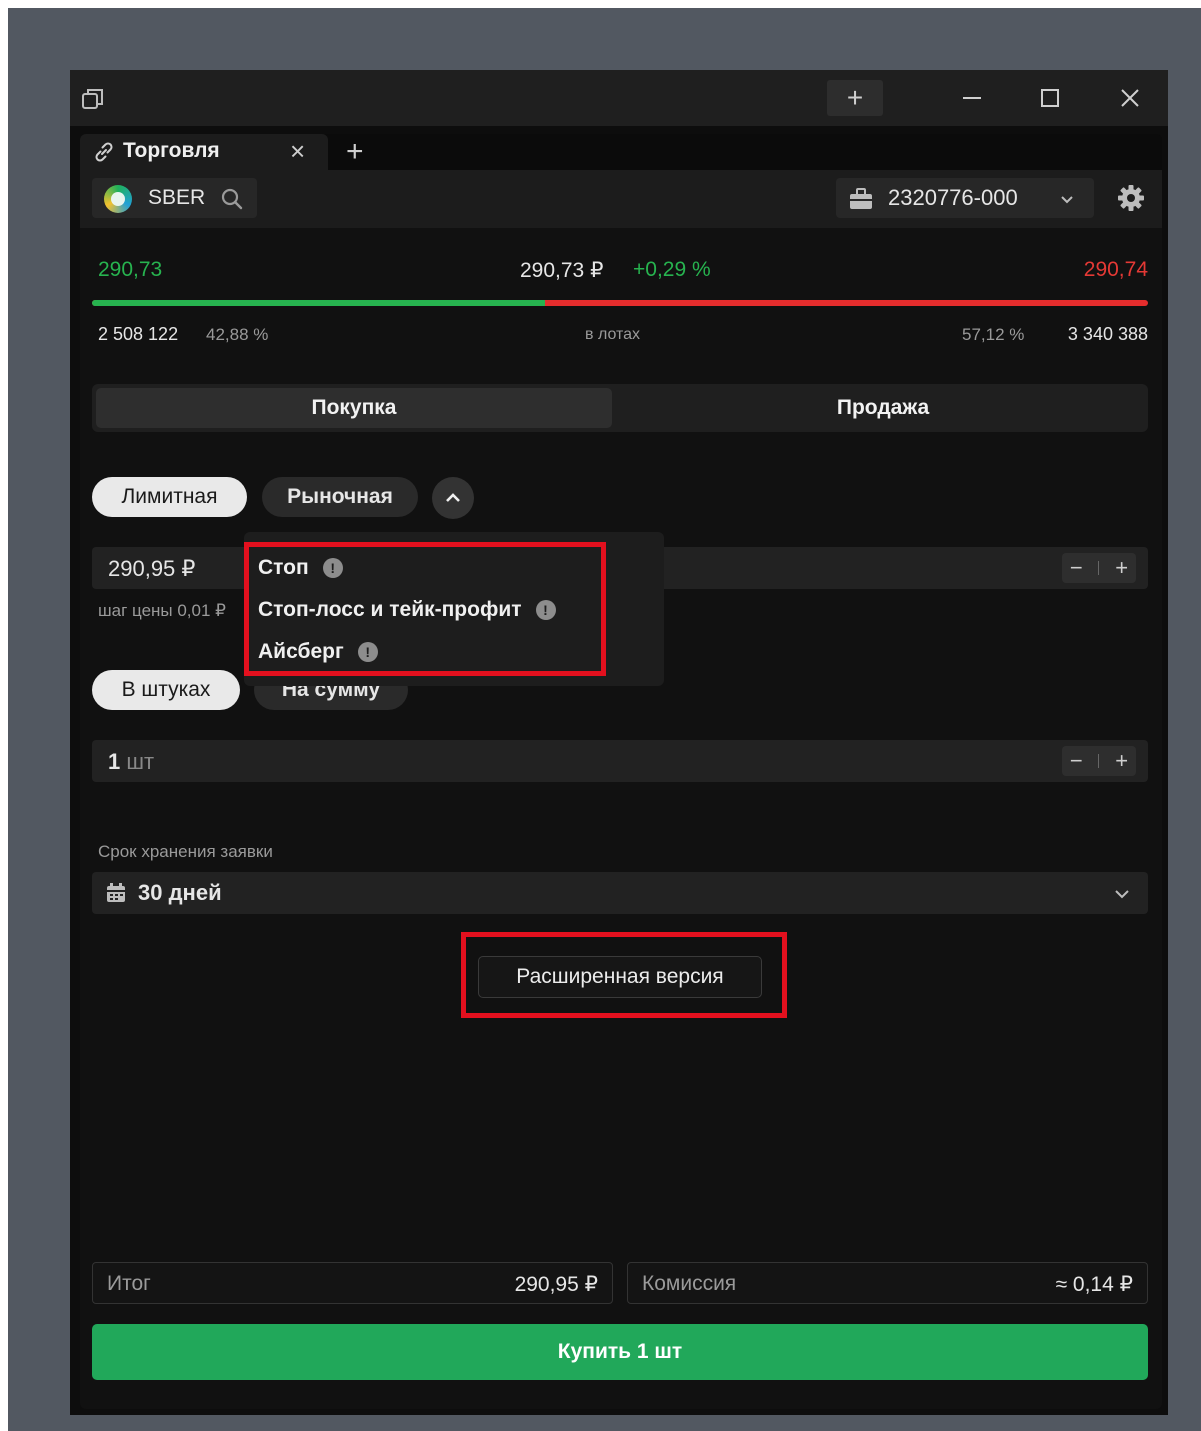 The image size is (1201, 1431). What do you see at coordinates (104, 152) in the screenshot?
I see `link-icon` at bounding box center [104, 152].